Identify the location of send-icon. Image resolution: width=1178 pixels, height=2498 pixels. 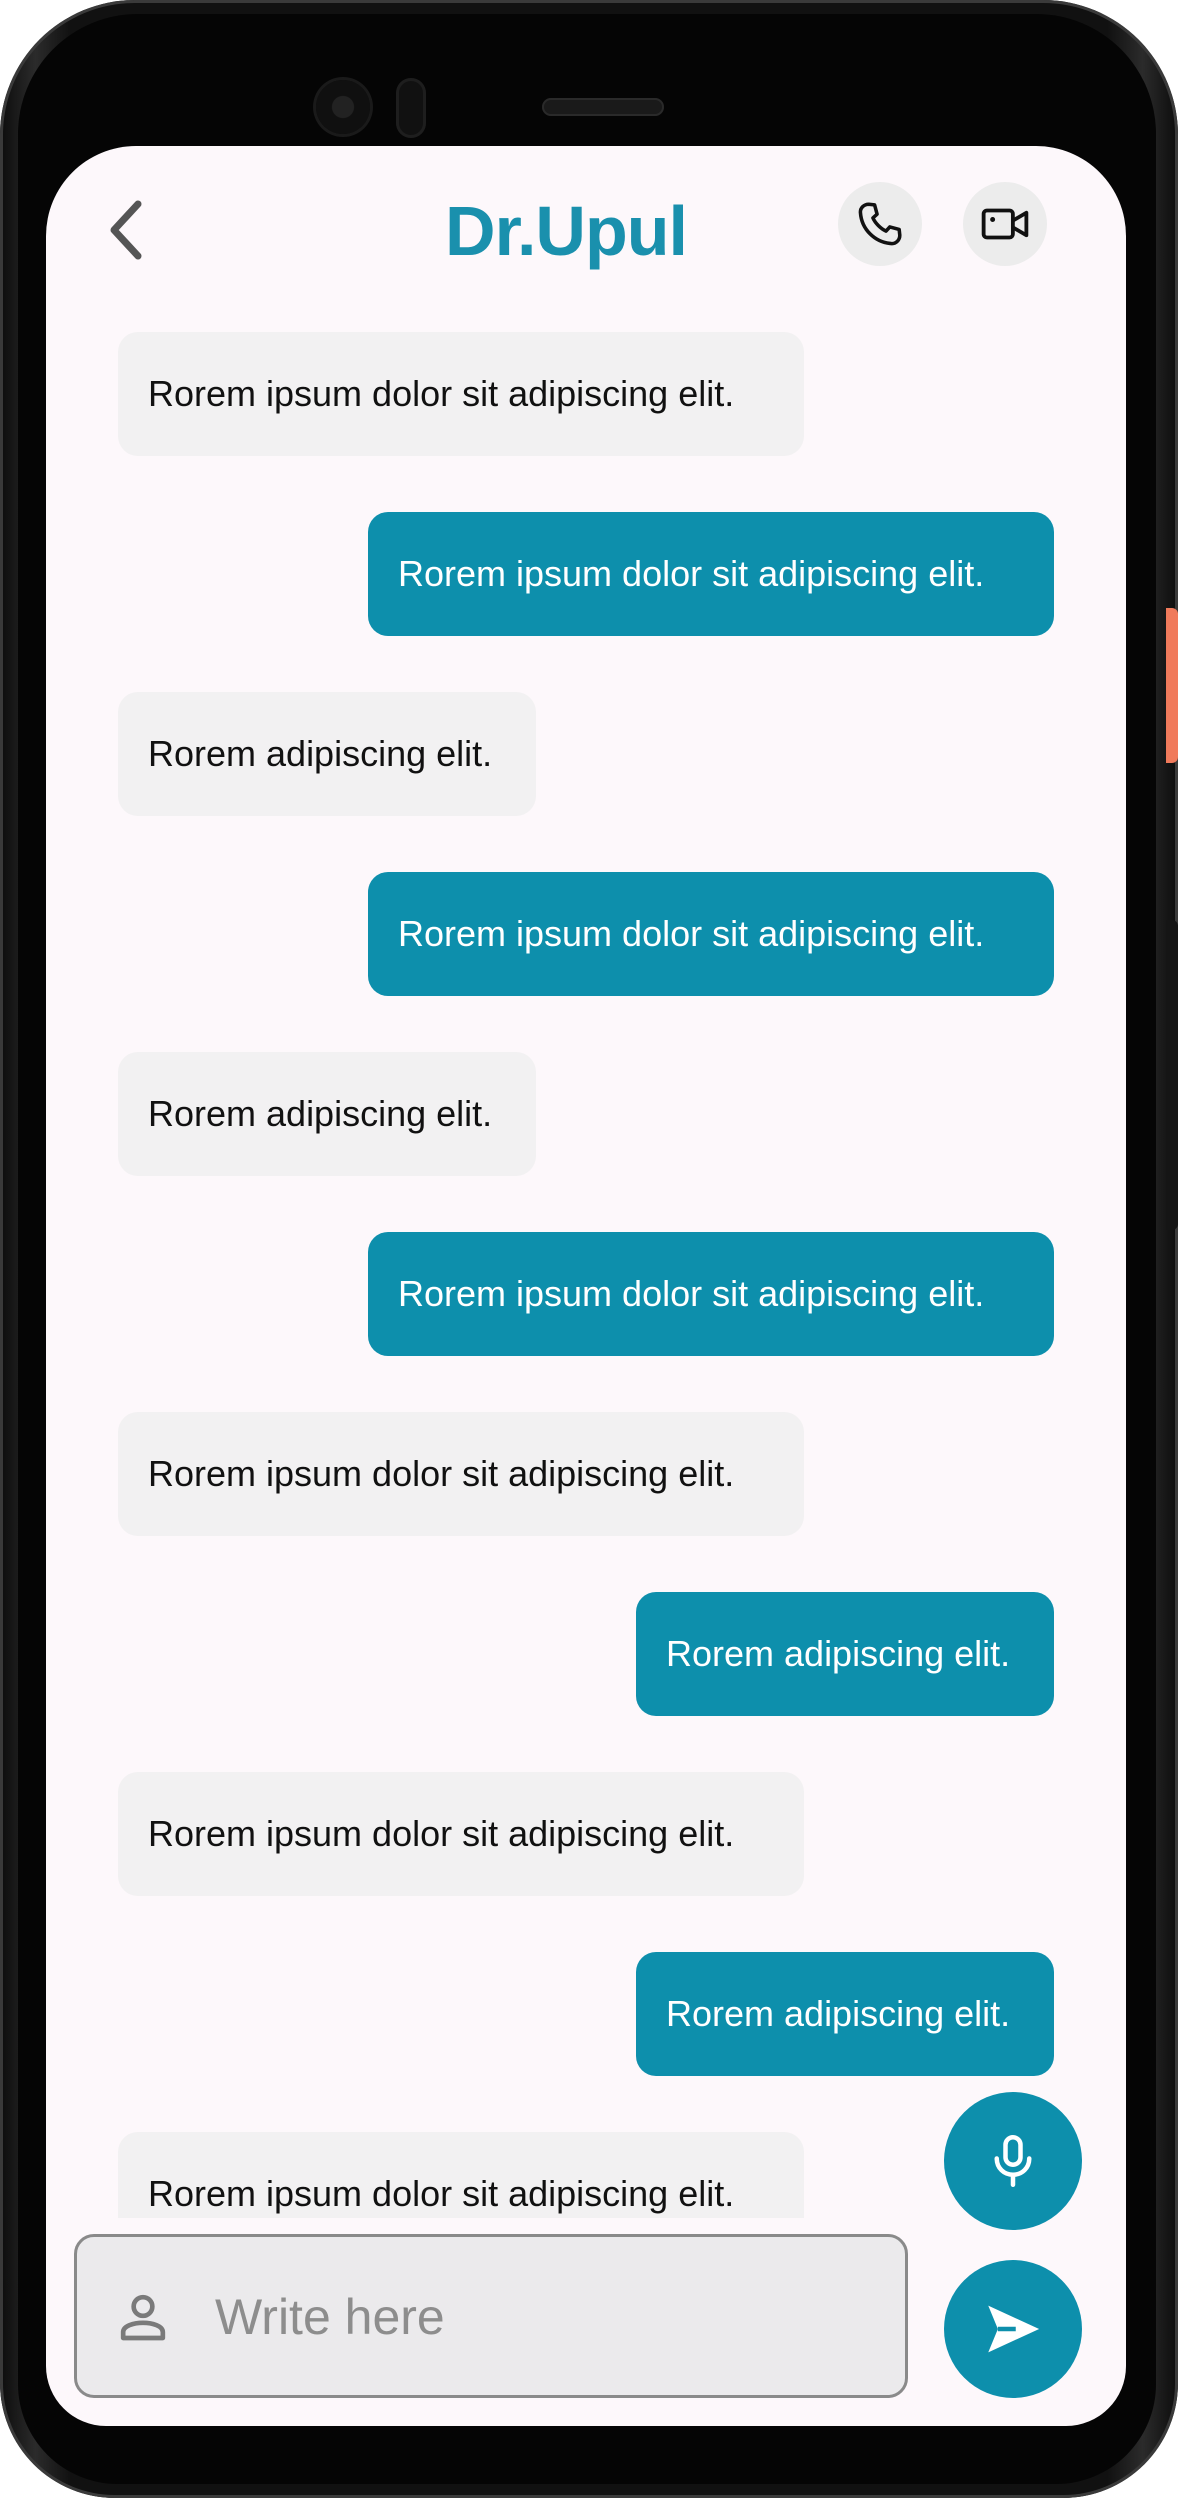
(1014, 2329).